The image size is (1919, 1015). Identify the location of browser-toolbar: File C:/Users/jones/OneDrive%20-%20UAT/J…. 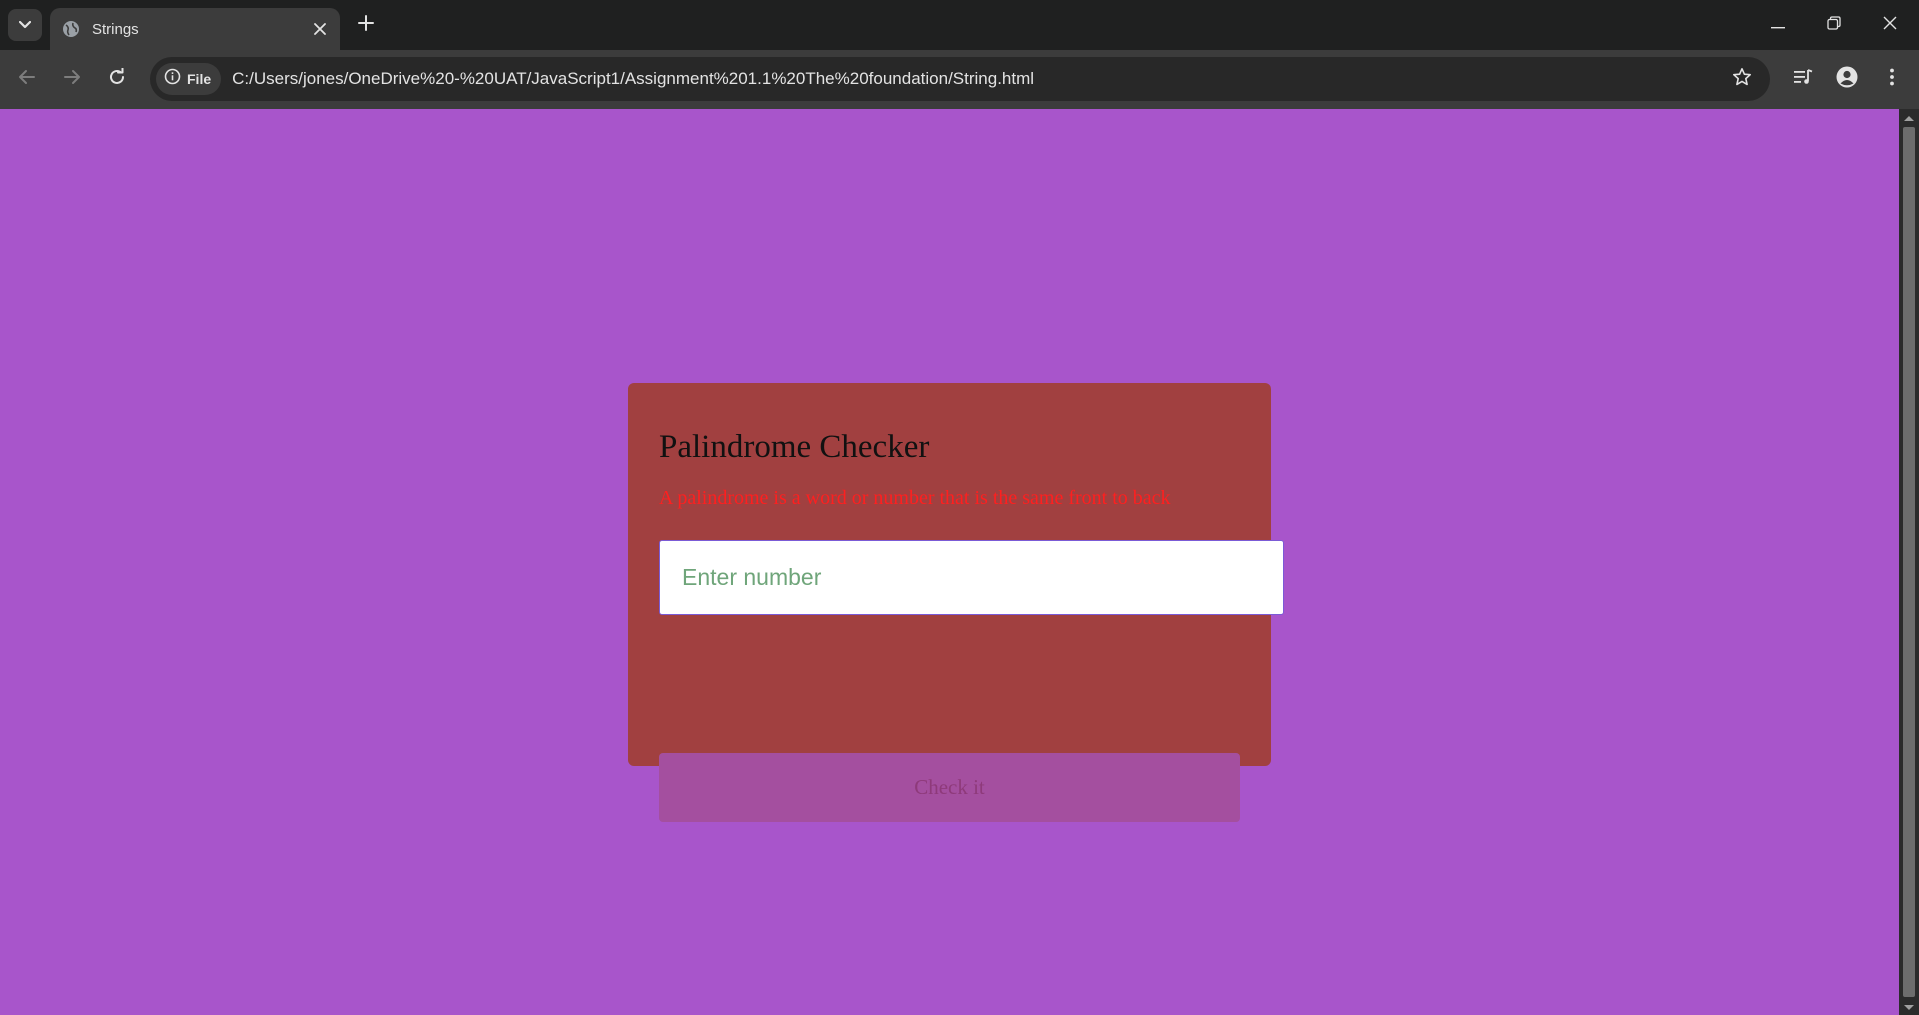
(959, 79).